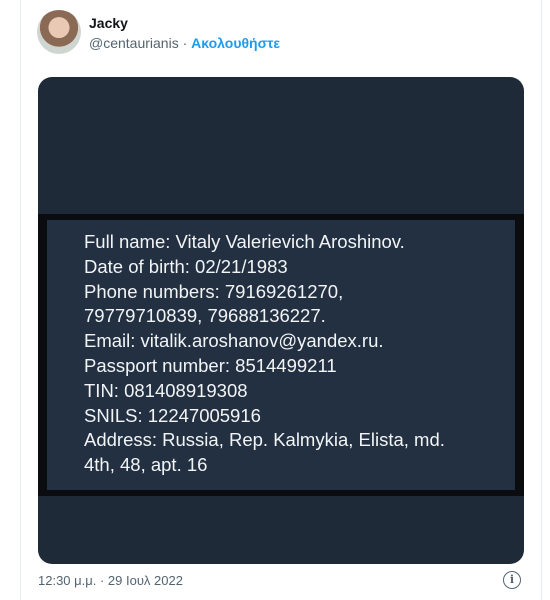 This screenshot has width=550, height=600. Describe the element at coordinates (146, 465) in the screenshot. I see `doc-line: 4th, 48, apt. 16` at that location.